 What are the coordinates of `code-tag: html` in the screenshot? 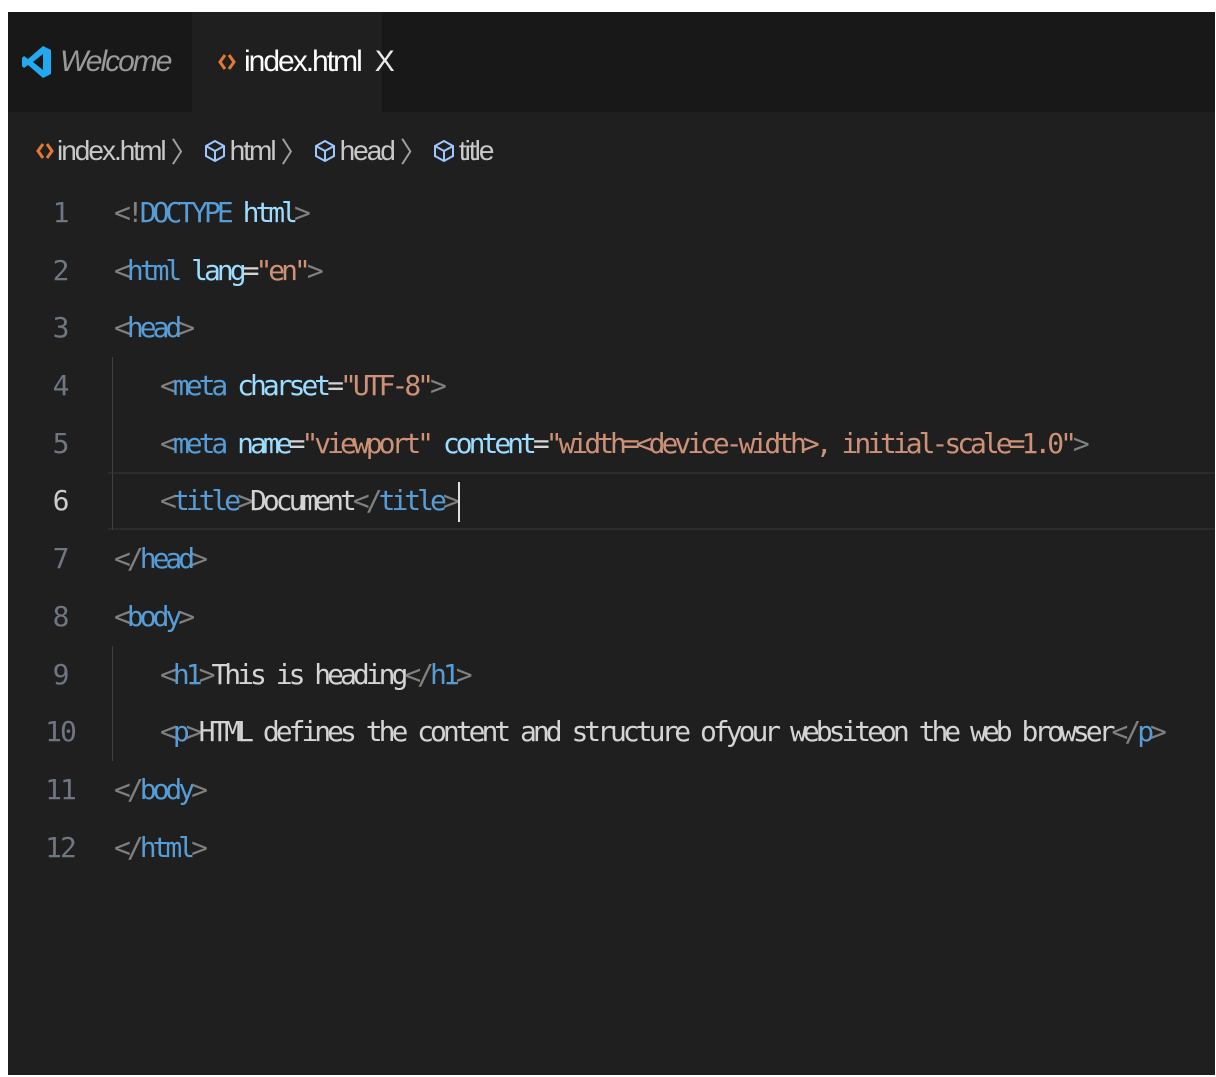 It's located at (154, 270).